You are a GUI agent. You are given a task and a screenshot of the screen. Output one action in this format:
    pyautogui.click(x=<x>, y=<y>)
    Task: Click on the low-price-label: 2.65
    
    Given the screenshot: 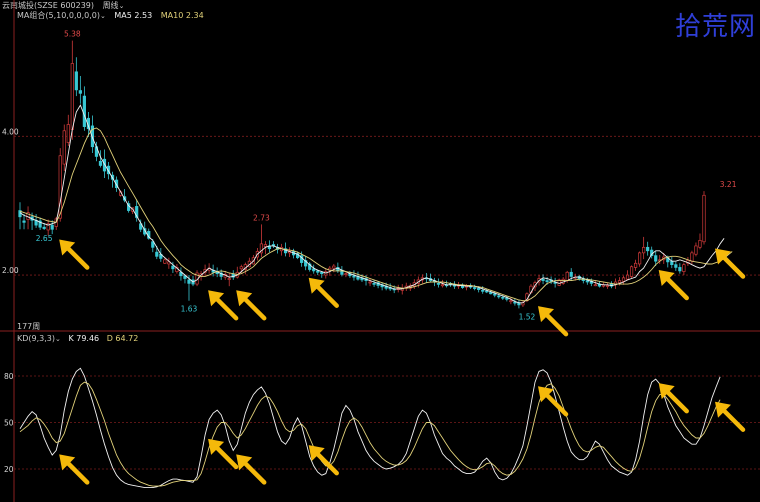 What is the action you would take?
    pyautogui.click(x=44, y=238)
    